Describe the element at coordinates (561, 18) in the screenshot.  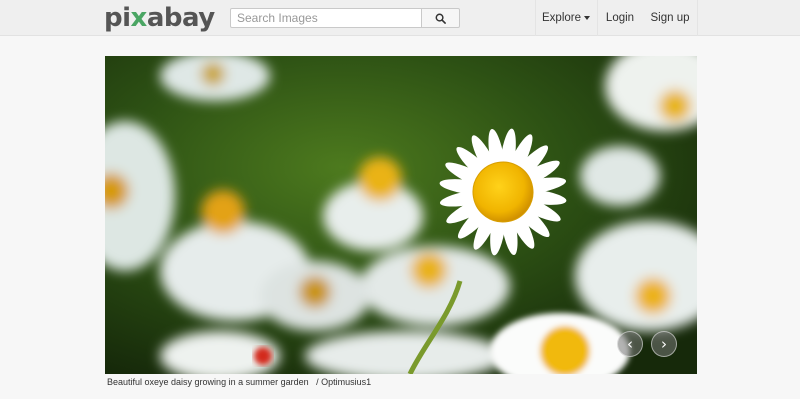
I see `nav-explore-label: Explore` at that location.